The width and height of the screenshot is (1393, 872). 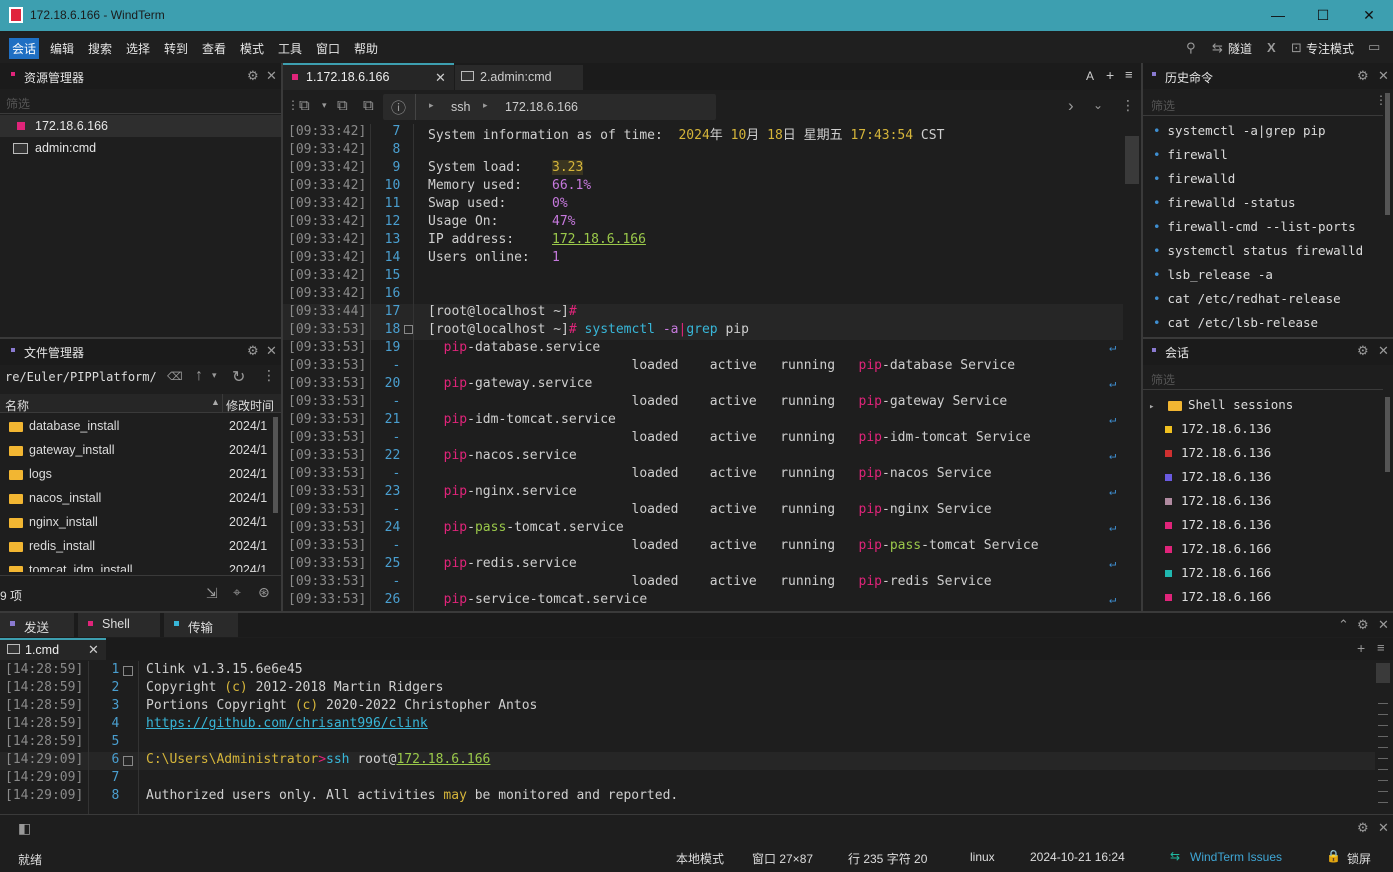 What do you see at coordinates (1236, 857) in the screenshot?
I see `windterm-issues-link: WindTerm Issues` at bounding box center [1236, 857].